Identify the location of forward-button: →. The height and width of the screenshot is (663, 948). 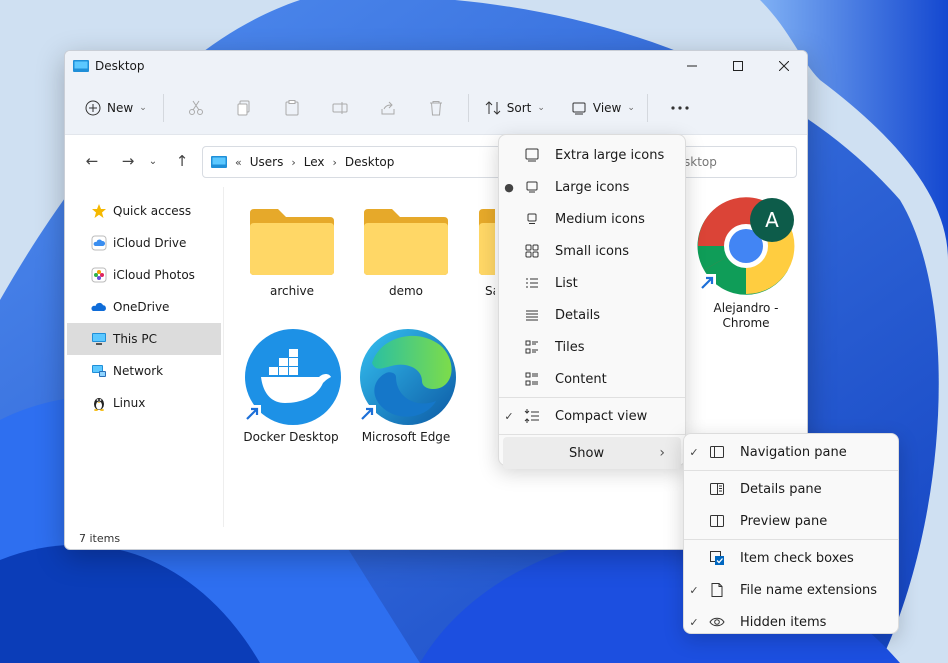
(128, 161).